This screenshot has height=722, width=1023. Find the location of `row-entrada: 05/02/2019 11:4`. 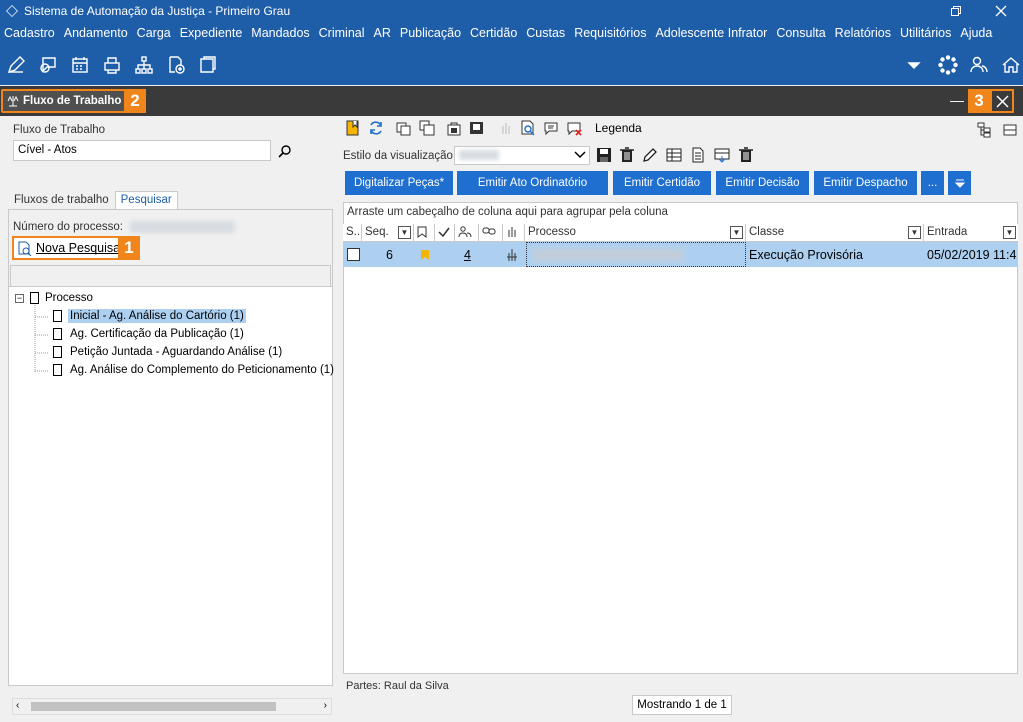

row-entrada: 05/02/2019 11:4 is located at coordinates (972, 254).